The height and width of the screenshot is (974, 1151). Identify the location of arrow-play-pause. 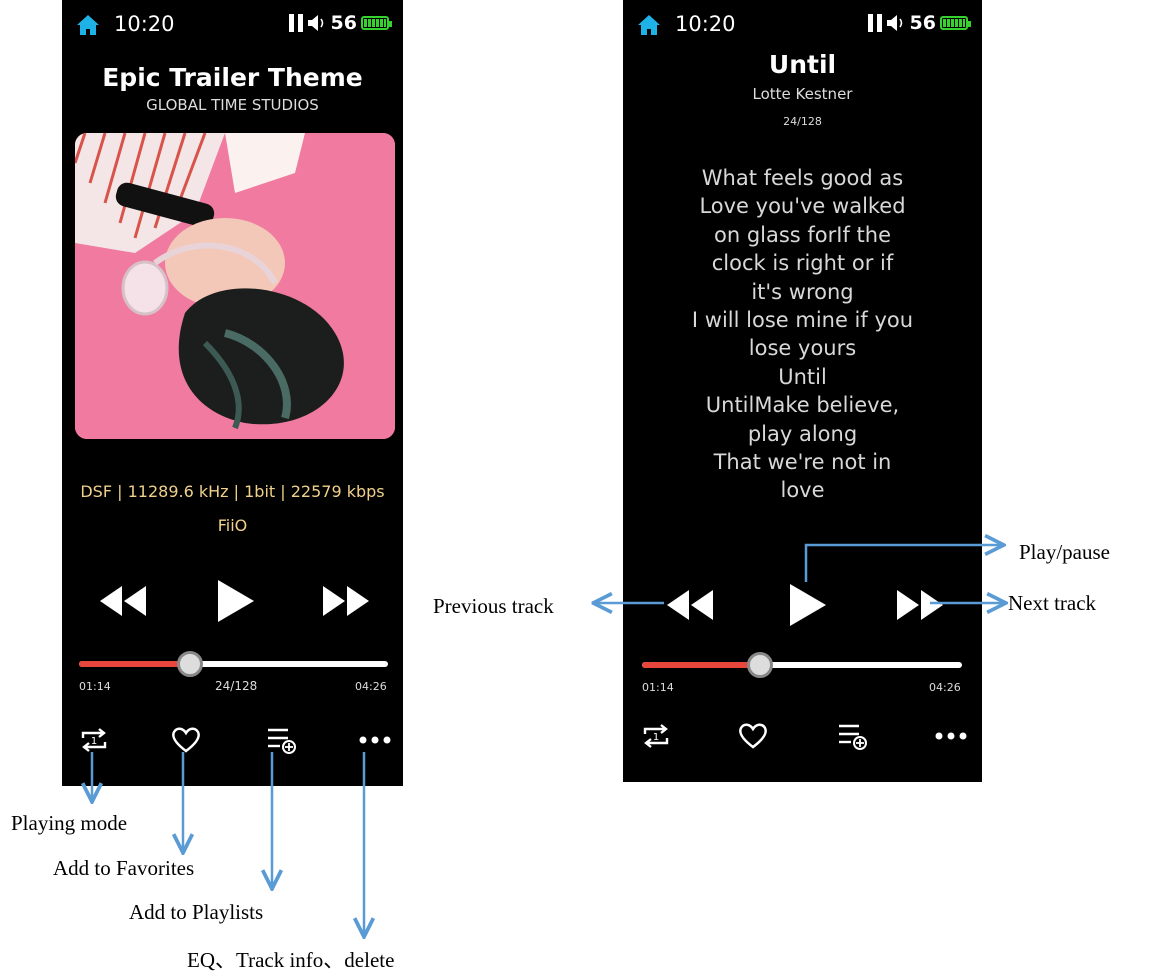
(903, 563).